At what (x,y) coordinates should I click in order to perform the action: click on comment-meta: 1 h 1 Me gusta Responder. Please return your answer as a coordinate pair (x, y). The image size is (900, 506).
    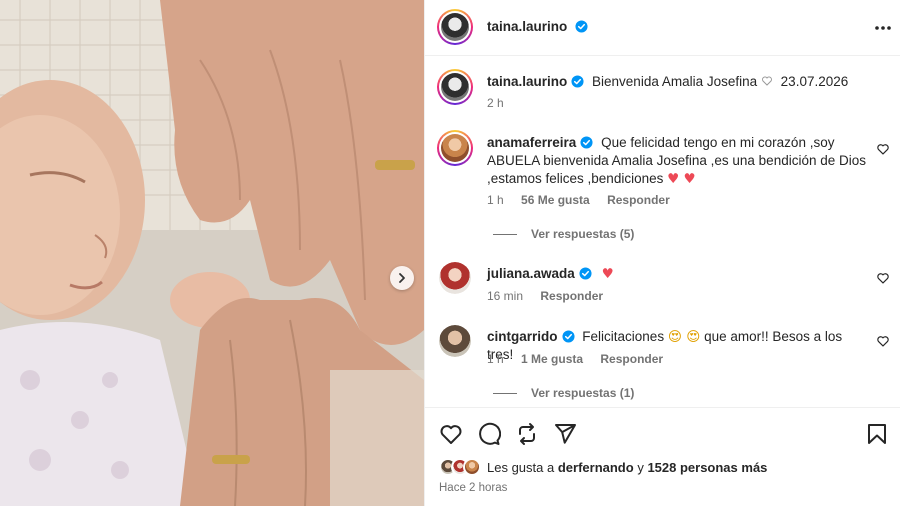
    Looking at the image, I should click on (582, 359).